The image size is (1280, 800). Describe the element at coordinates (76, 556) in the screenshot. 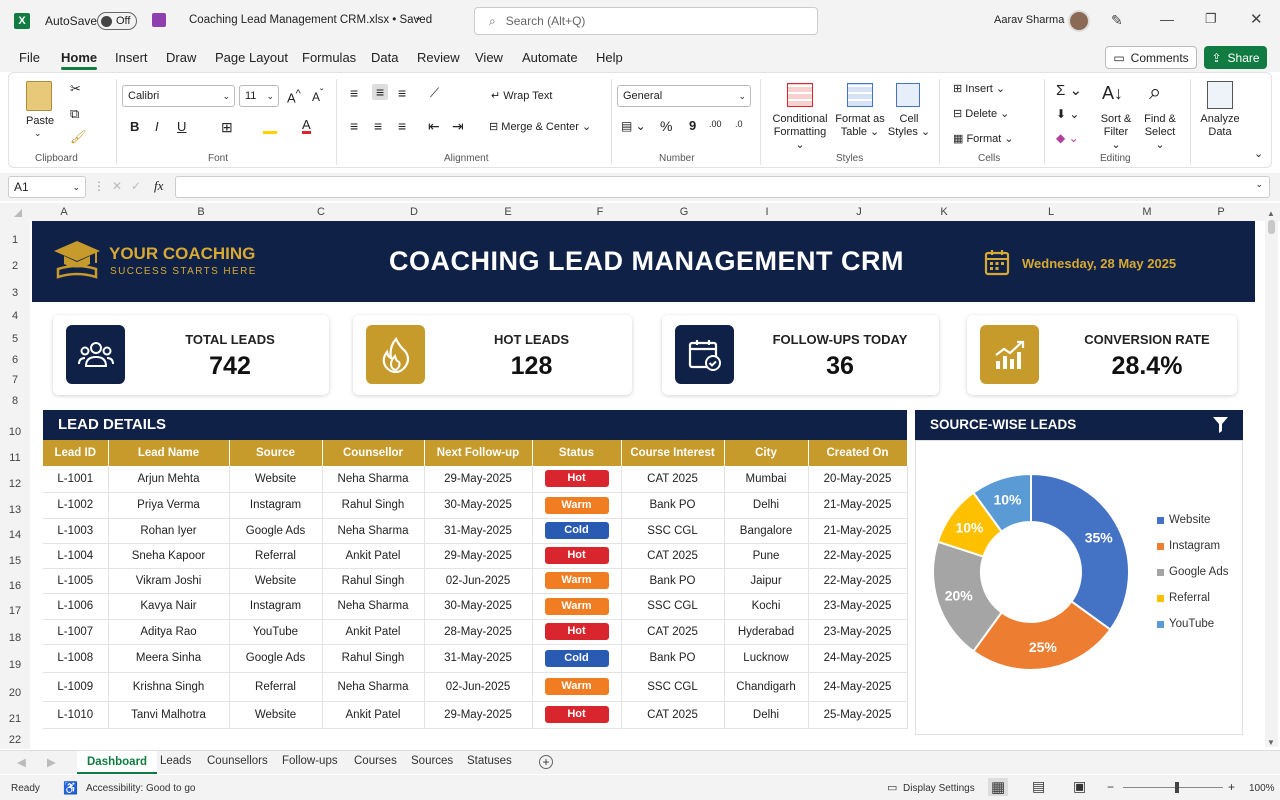

I see `table-cell: L-1004` at that location.